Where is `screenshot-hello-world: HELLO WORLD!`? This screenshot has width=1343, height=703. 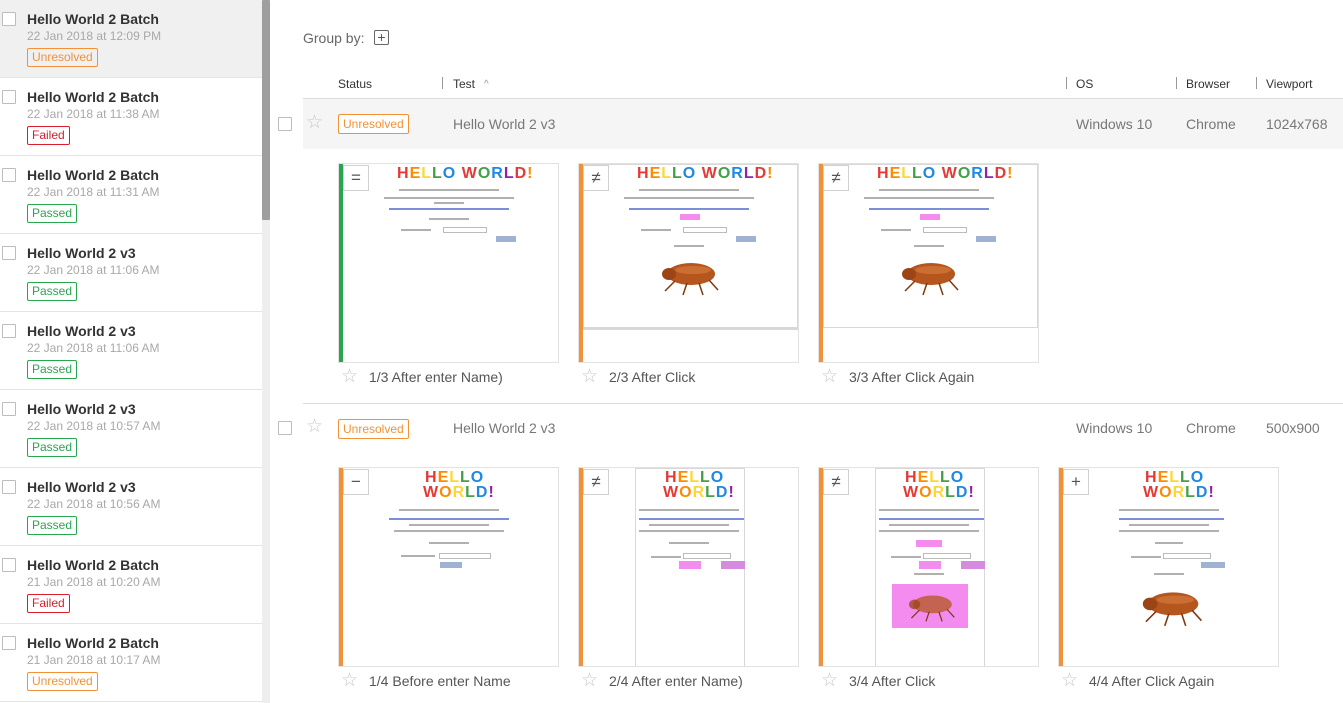
screenshot-hello-world: HELLO WORLD! is located at coordinates (945, 173).